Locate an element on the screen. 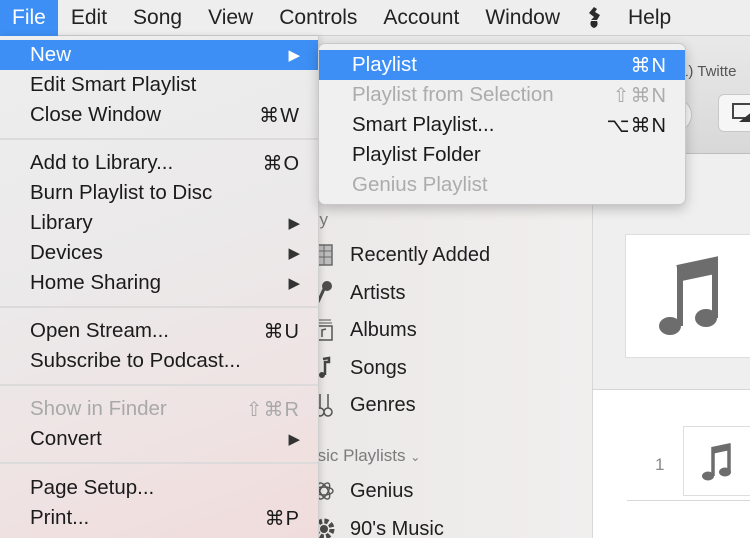 The image size is (750, 538). menu-item-add-to-library: Add to Library... ⌘O is located at coordinates (159, 163).